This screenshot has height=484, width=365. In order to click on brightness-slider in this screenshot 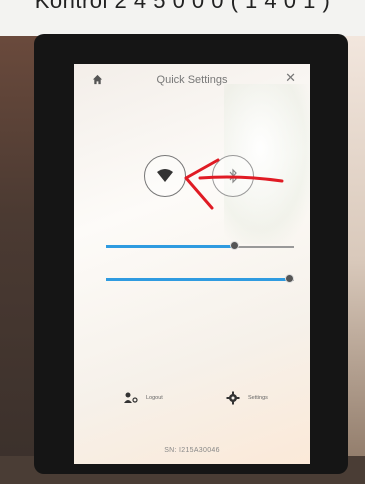, I will do `click(200, 247)`.